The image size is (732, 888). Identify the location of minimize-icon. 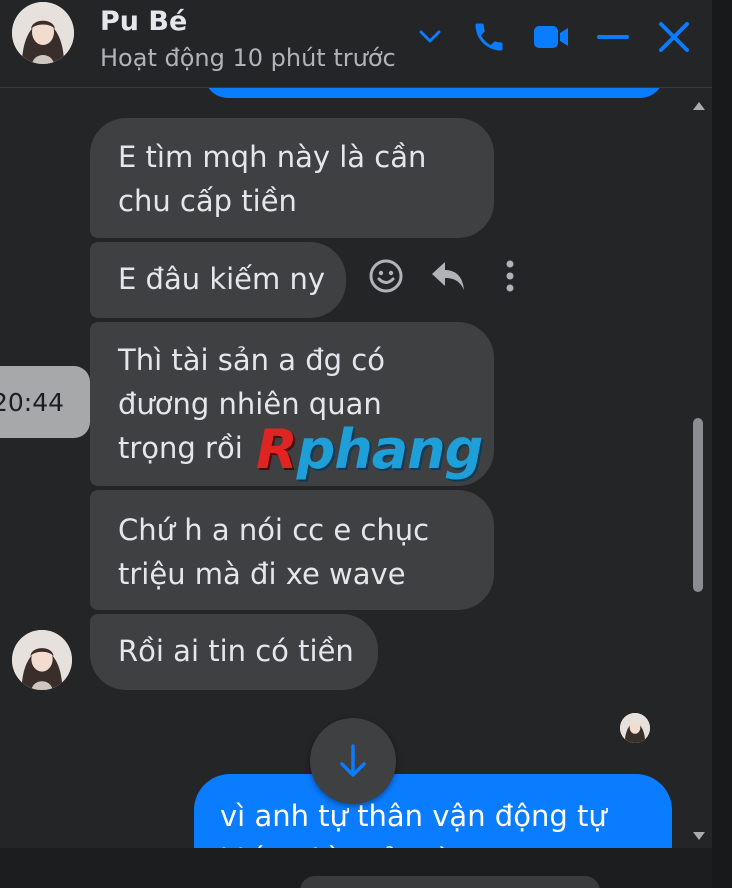
(613, 37).